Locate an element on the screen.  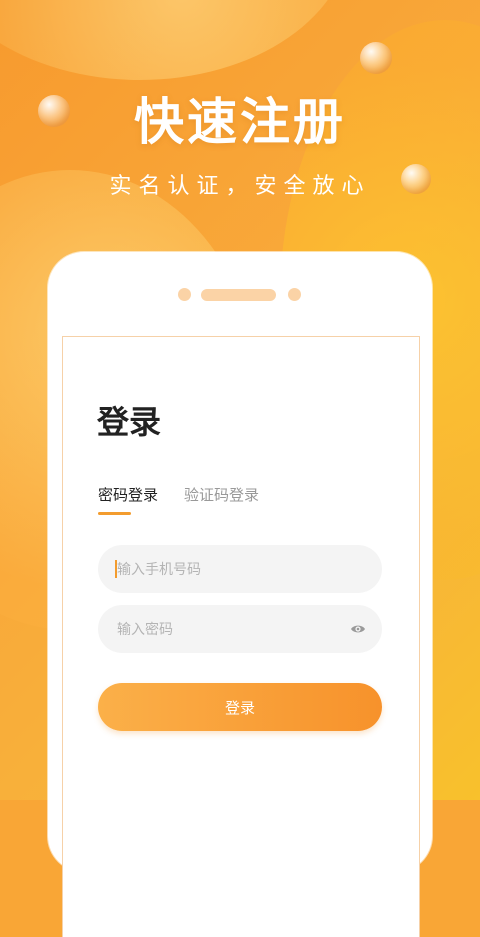
login-button: 登录 is located at coordinates (240, 707).